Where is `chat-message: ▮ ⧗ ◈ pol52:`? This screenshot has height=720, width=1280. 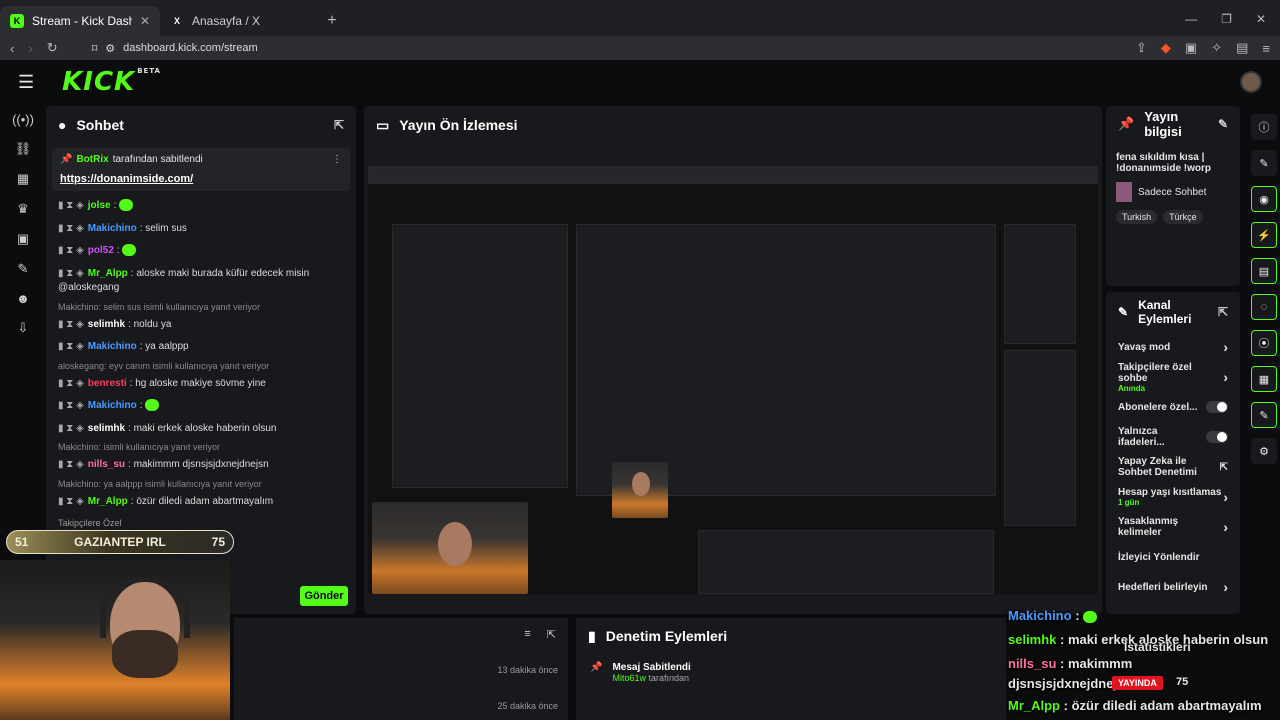 chat-message: ▮ ⧗ ◈ pol52: is located at coordinates (201, 251).